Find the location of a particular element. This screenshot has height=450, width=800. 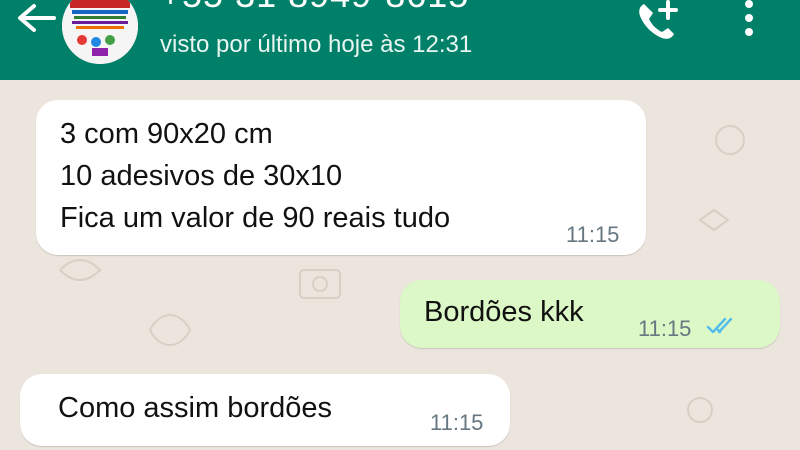

last-seen-status: visto por último hoje às 12:31 is located at coordinates (316, 44).